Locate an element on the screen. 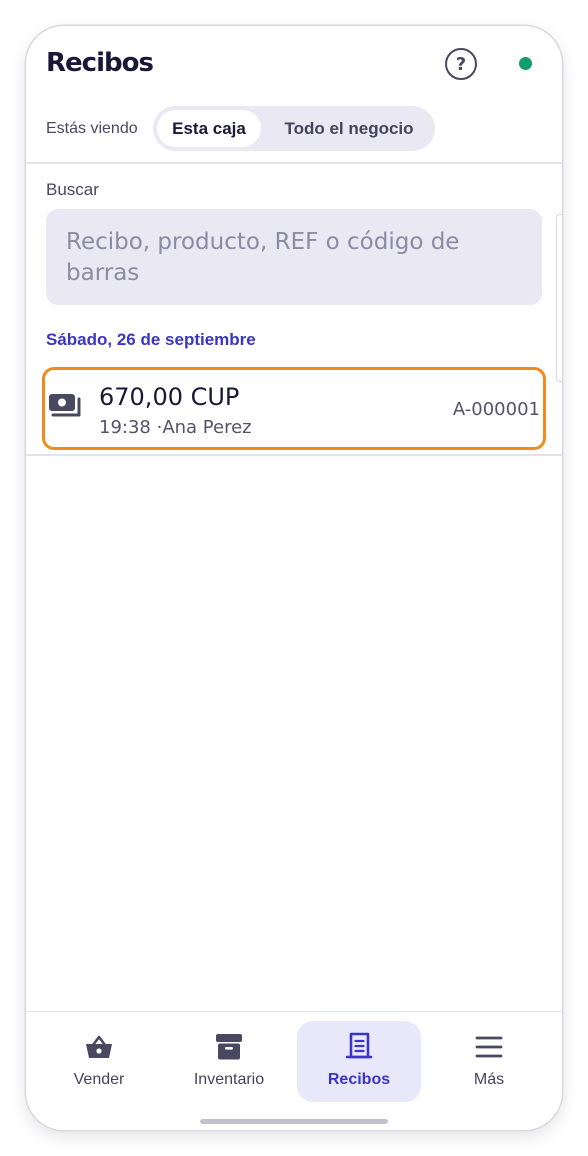 The height and width of the screenshot is (1156, 588). nav-label: Inventario is located at coordinates (229, 1079).